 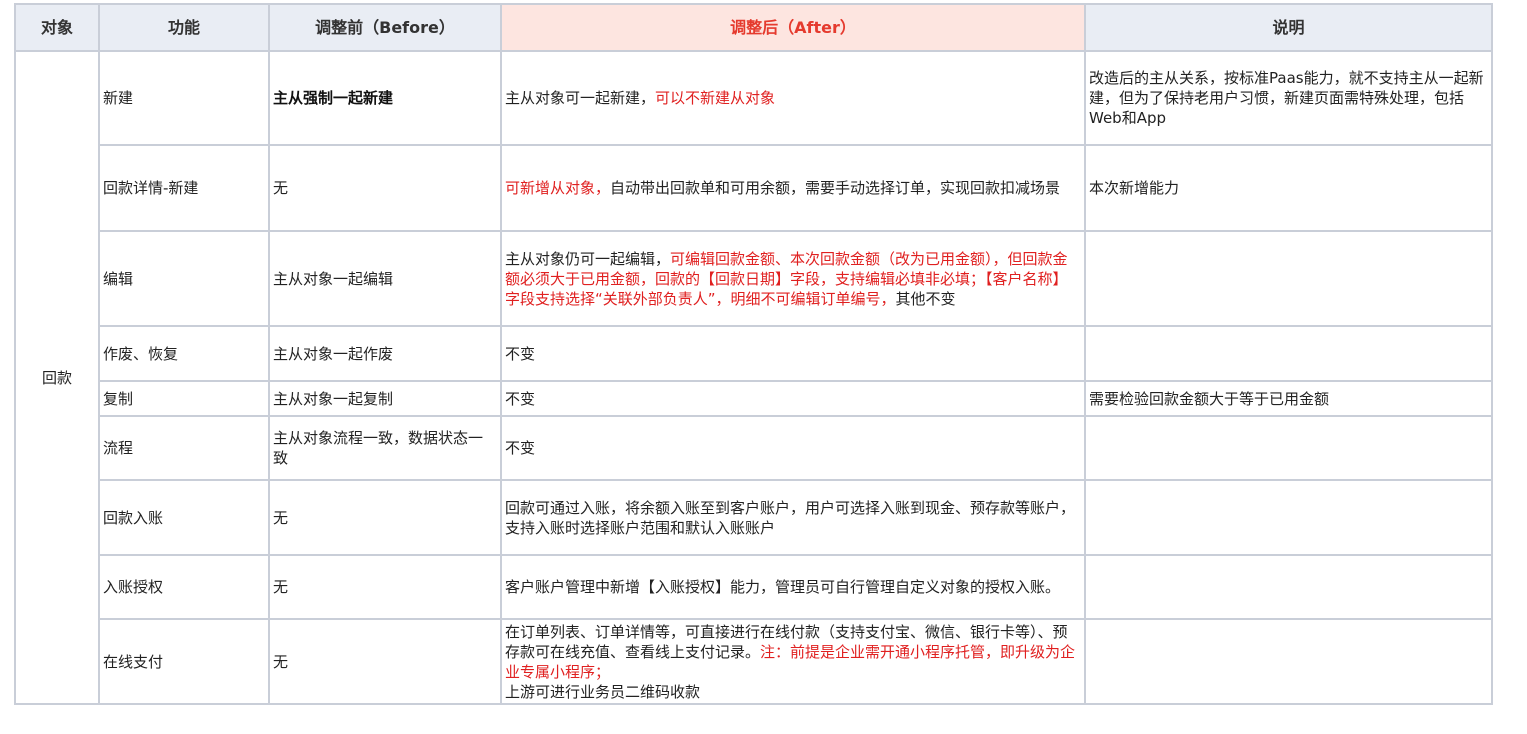 What do you see at coordinates (715, 98) in the screenshot?
I see `highlight-text: 可以不新建从对象` at bounding box center [715, 98].